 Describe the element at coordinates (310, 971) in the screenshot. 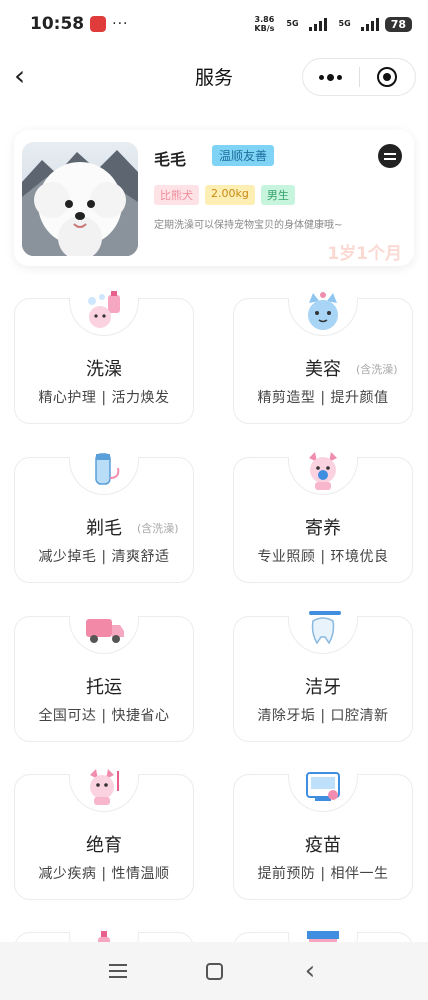

I see `system-back-button: ‹` at that location.